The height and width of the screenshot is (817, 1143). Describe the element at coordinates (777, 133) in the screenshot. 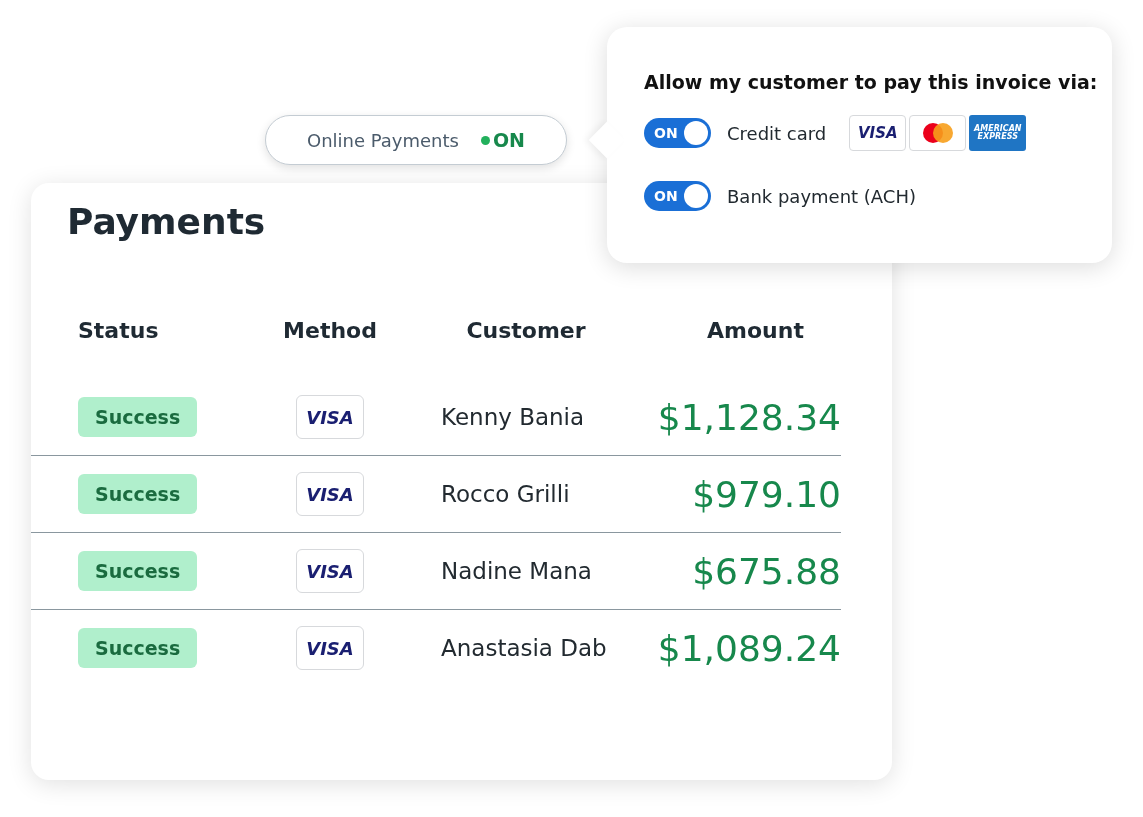

I see `option-label: Credit card` at that location.